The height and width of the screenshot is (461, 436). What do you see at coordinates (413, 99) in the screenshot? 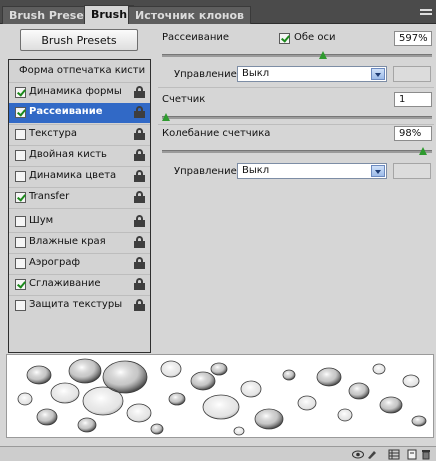
I see `count-value-field: 1` at bounding box center [413, 99].